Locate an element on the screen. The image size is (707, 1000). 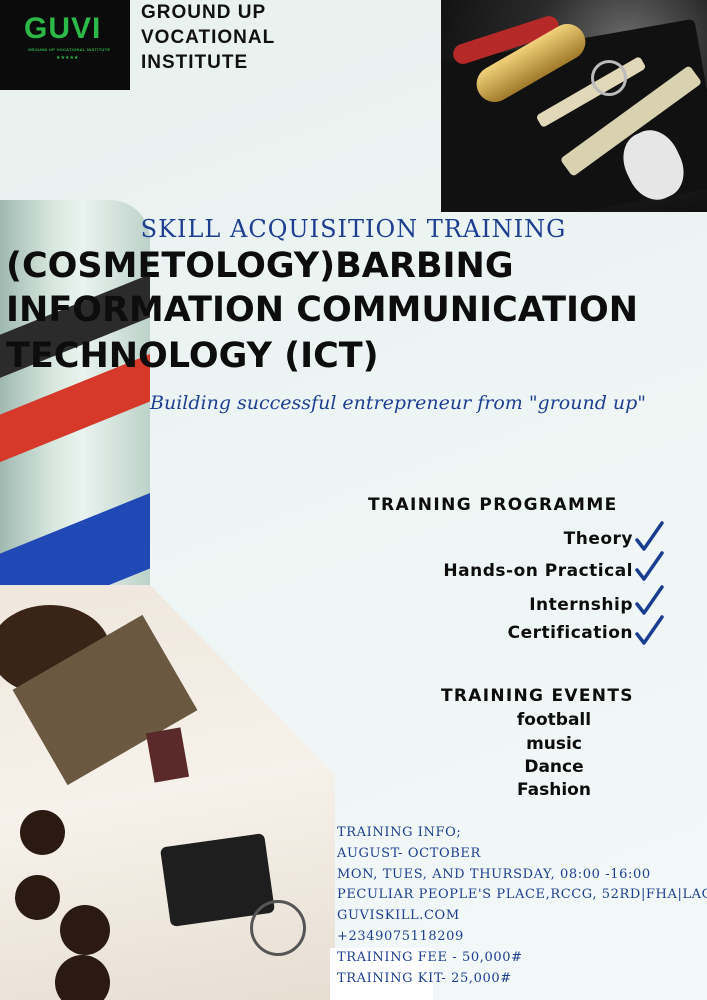
info-website-link: GUVISKILL.COM is located at coordinates (398, 915).